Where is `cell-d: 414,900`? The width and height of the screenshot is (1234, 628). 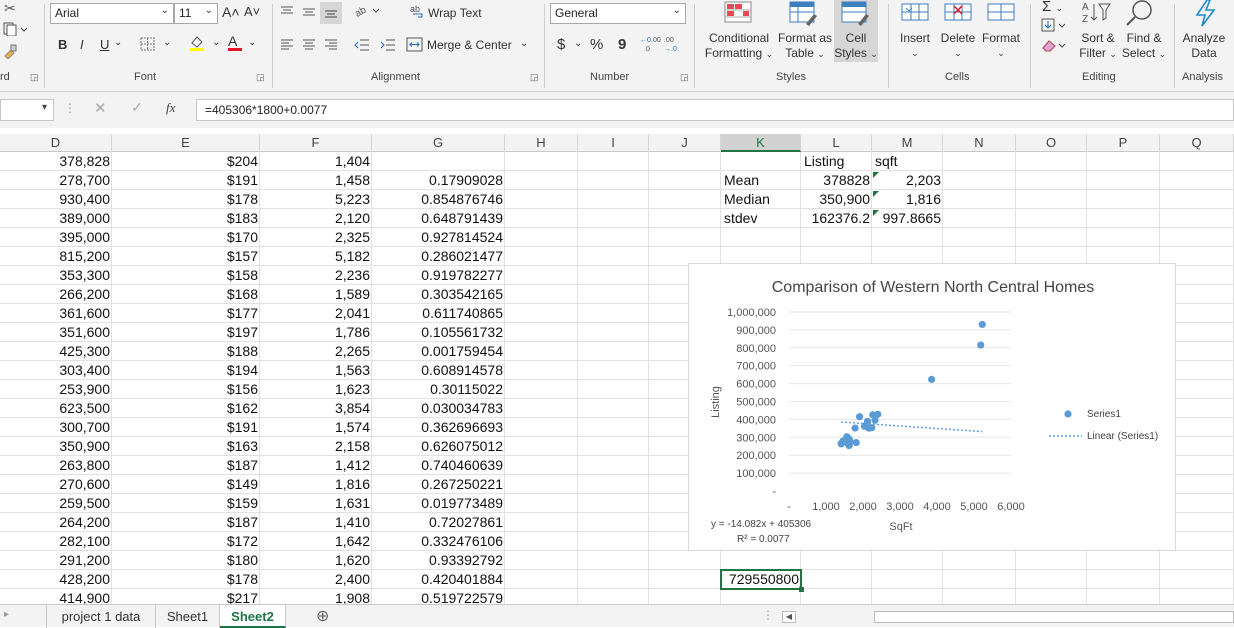 cell-d: 414,900 is located at coordinates (56, 596).